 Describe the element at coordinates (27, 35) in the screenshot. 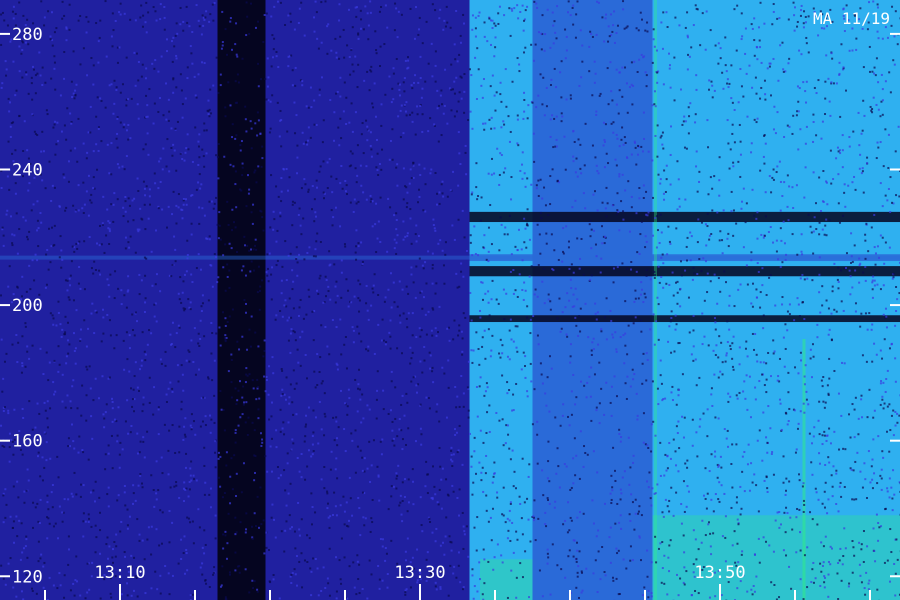

I see `y-tick-label: 280` at that location.